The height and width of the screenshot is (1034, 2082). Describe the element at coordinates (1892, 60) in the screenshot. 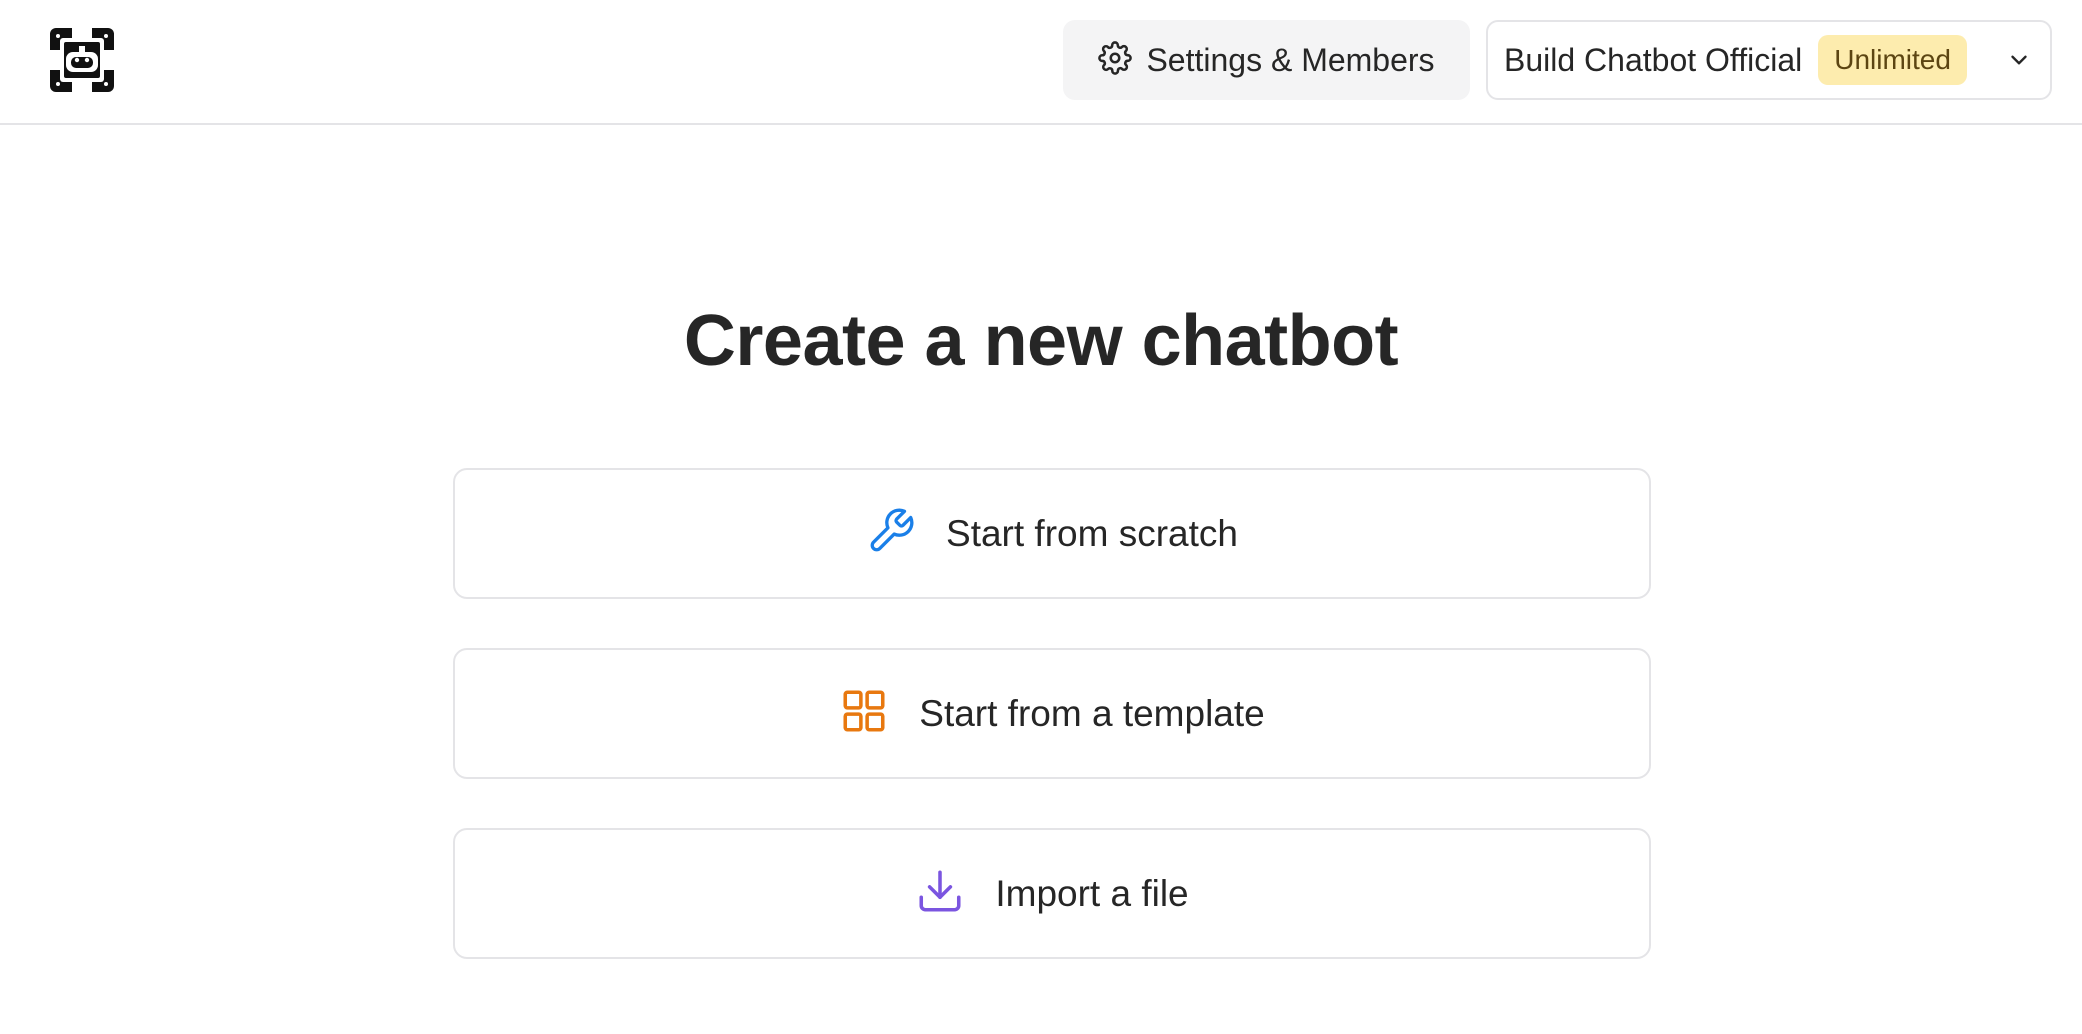

I see `plan-badge: Unlimited` at that location.